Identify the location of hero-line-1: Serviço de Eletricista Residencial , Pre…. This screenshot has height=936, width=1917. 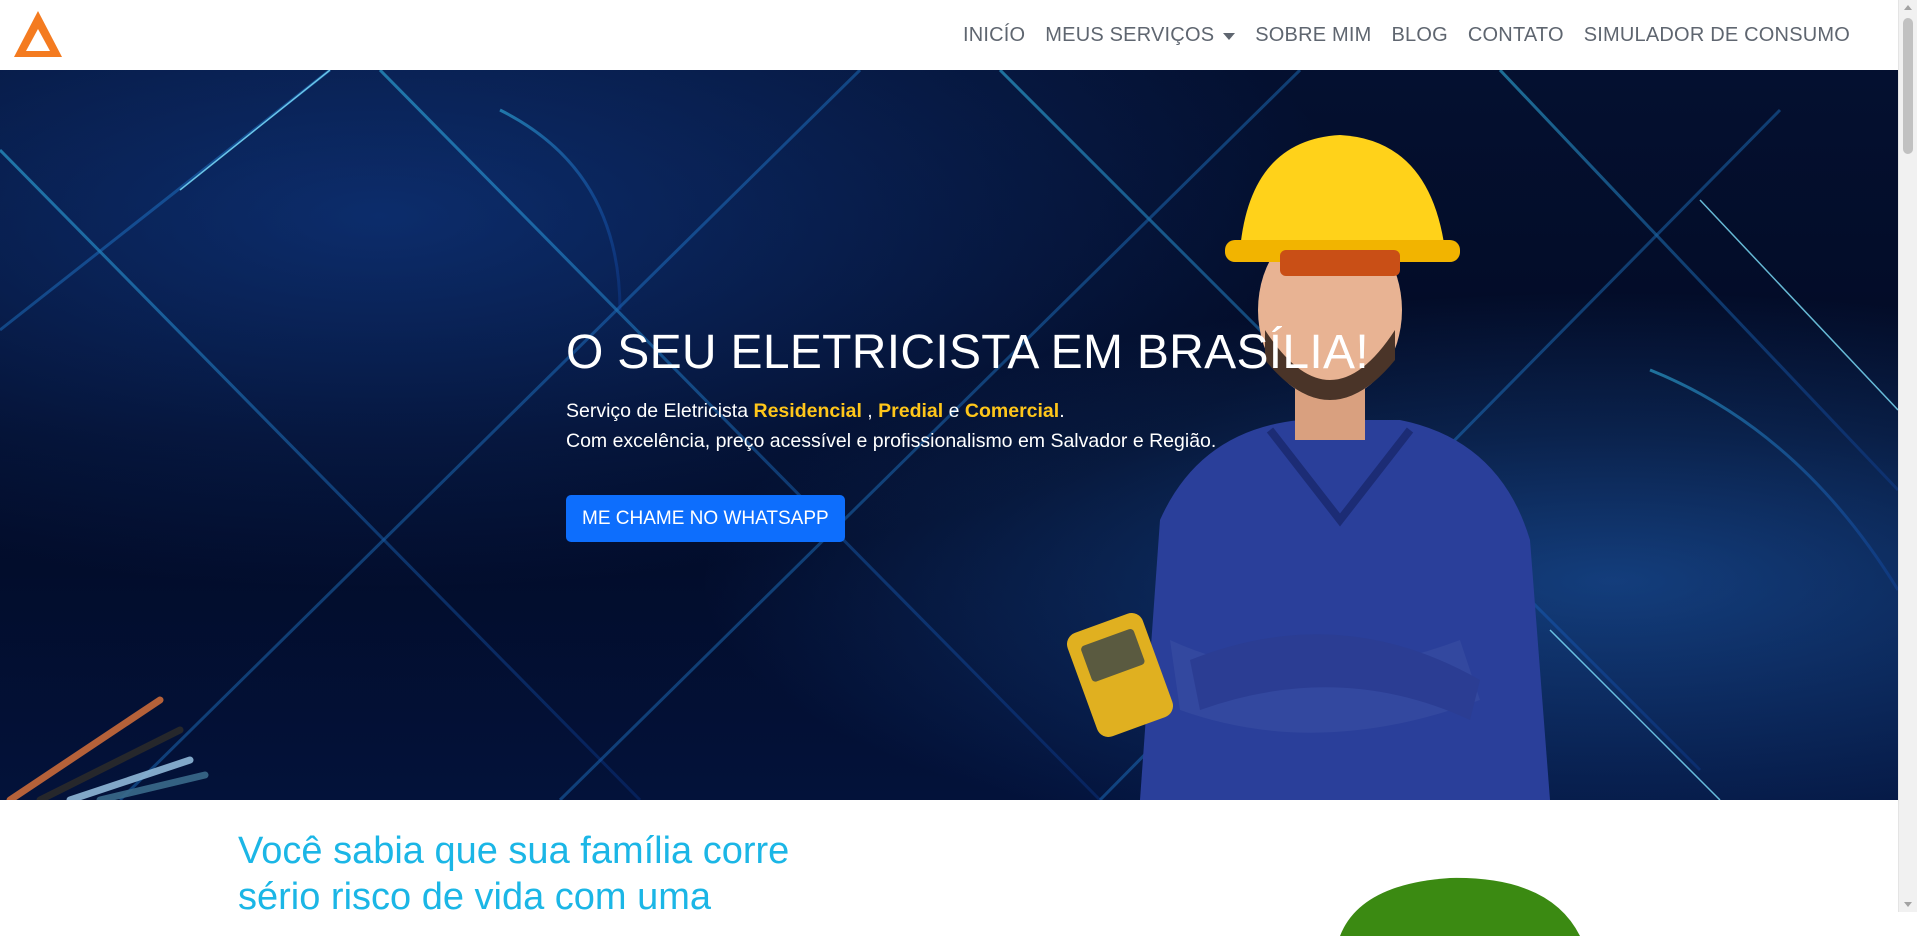
(891, 411).